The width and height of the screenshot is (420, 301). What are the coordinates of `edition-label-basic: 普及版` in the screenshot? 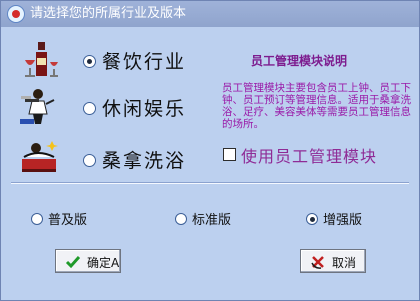 It's located at (67, 218).